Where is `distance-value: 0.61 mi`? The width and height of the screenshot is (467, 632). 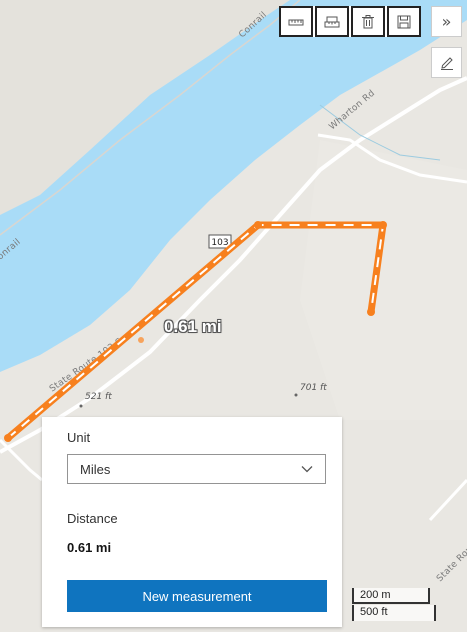
distance-value: 0.61 mi is located at coordinates (89, 547).